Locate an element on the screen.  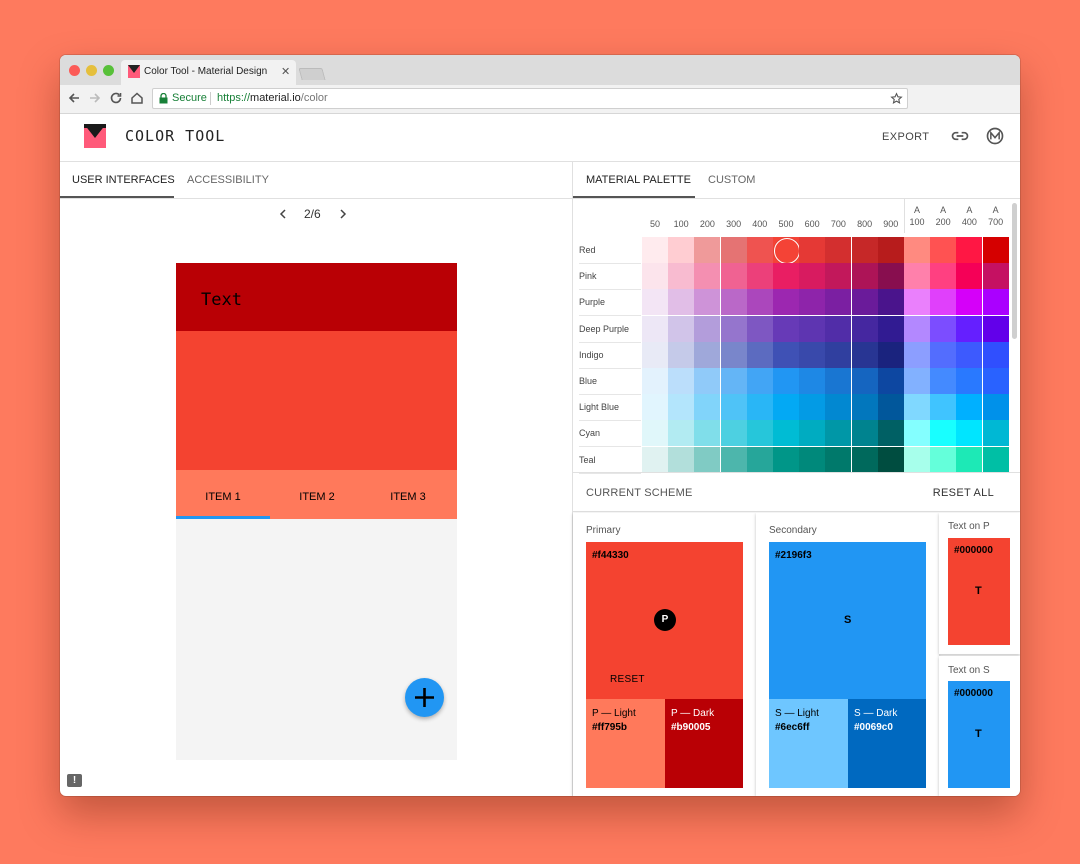
text-on-secondary-swatch: #000000 T is located at coordinates (979, 734).